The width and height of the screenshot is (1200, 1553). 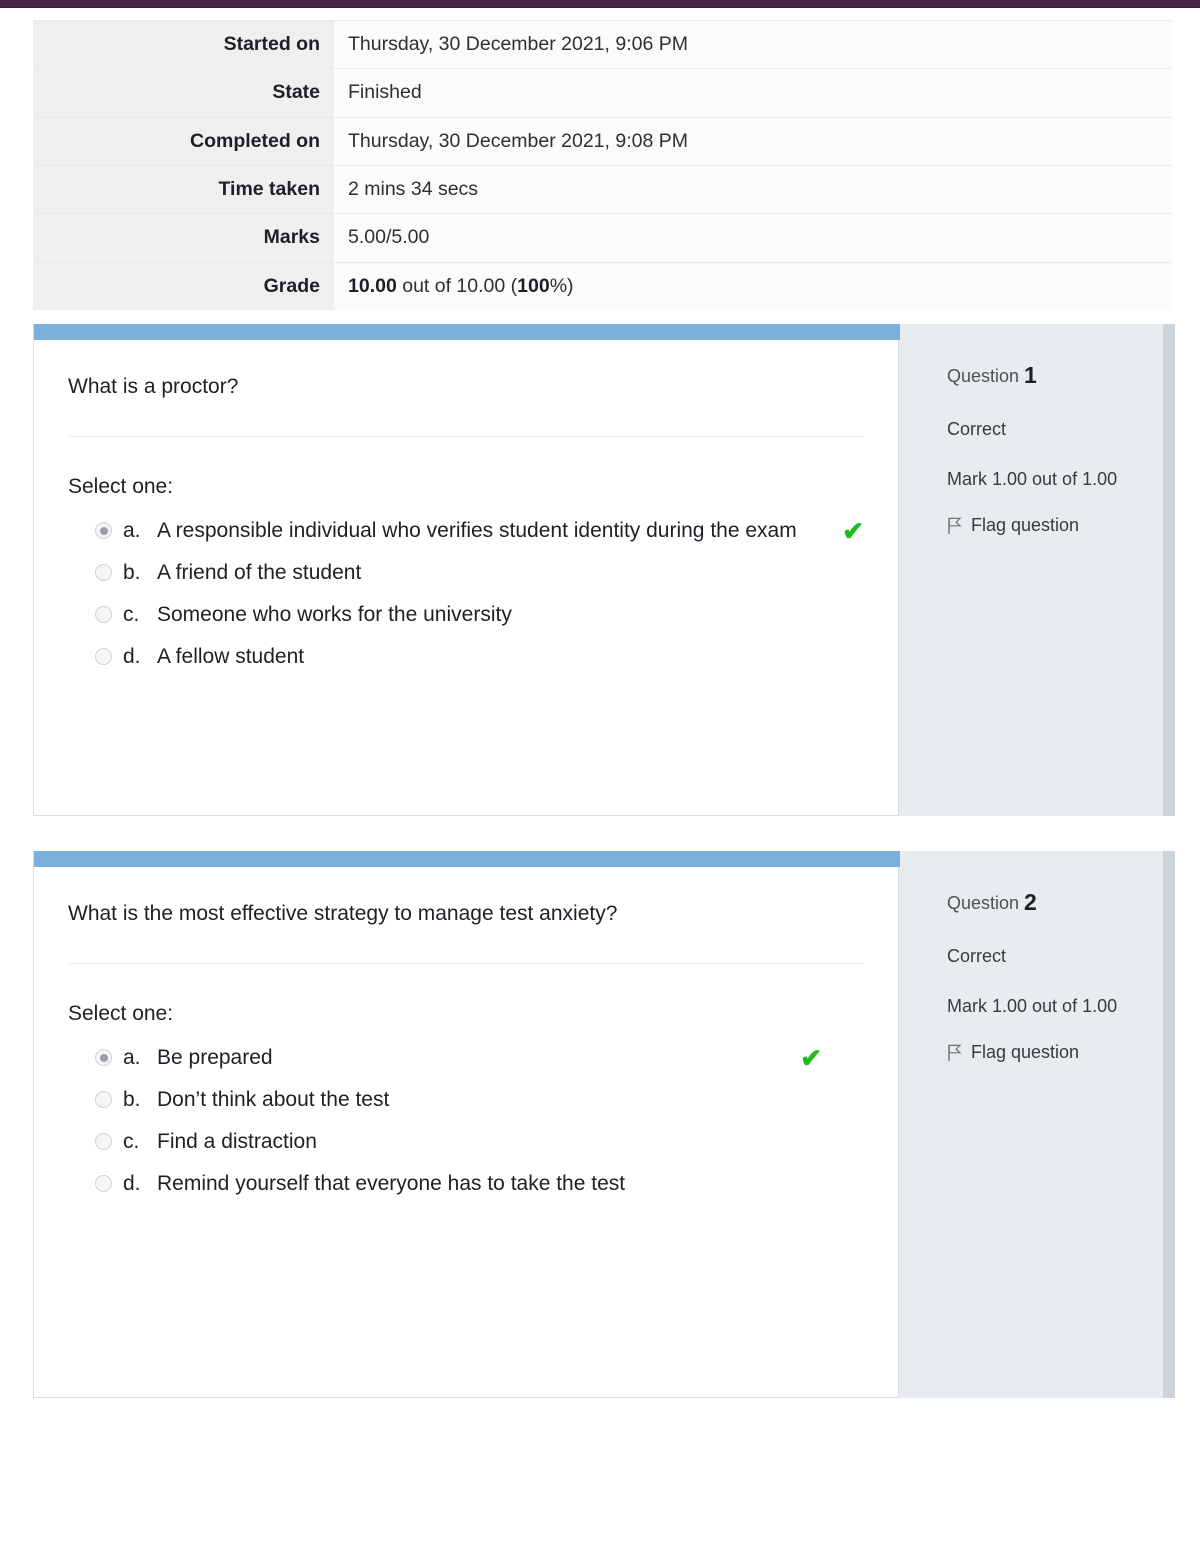 What do you see at coordinates (977, 428) in the screenshot?
I see `question-1-state: Correct` at bounding box center [977, 428].